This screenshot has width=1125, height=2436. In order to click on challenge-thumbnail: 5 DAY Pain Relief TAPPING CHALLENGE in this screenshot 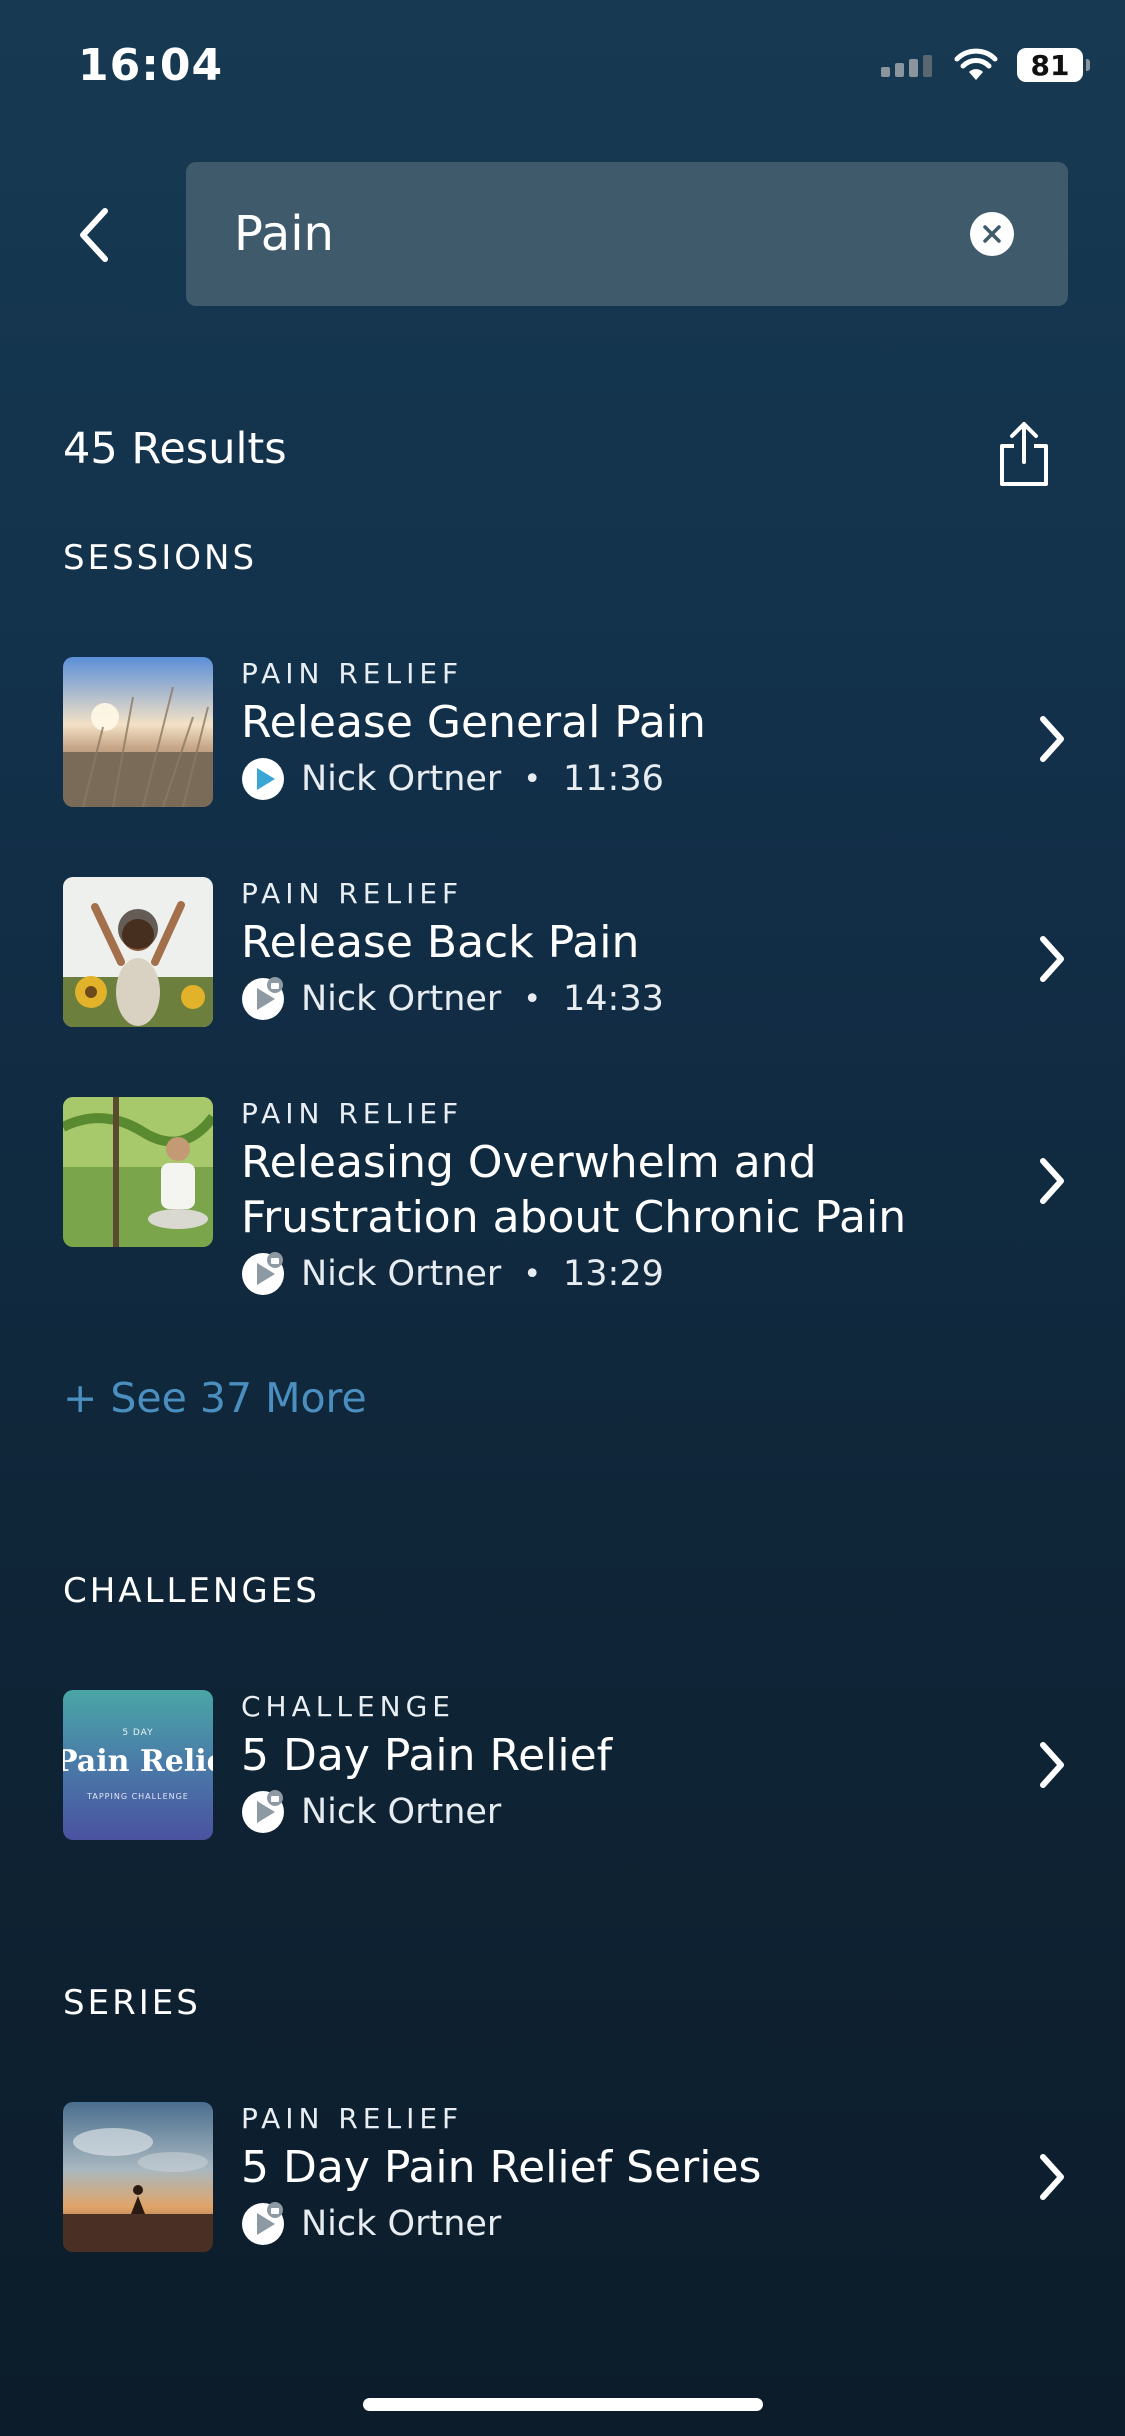, I will do `click(138, 1765)`.